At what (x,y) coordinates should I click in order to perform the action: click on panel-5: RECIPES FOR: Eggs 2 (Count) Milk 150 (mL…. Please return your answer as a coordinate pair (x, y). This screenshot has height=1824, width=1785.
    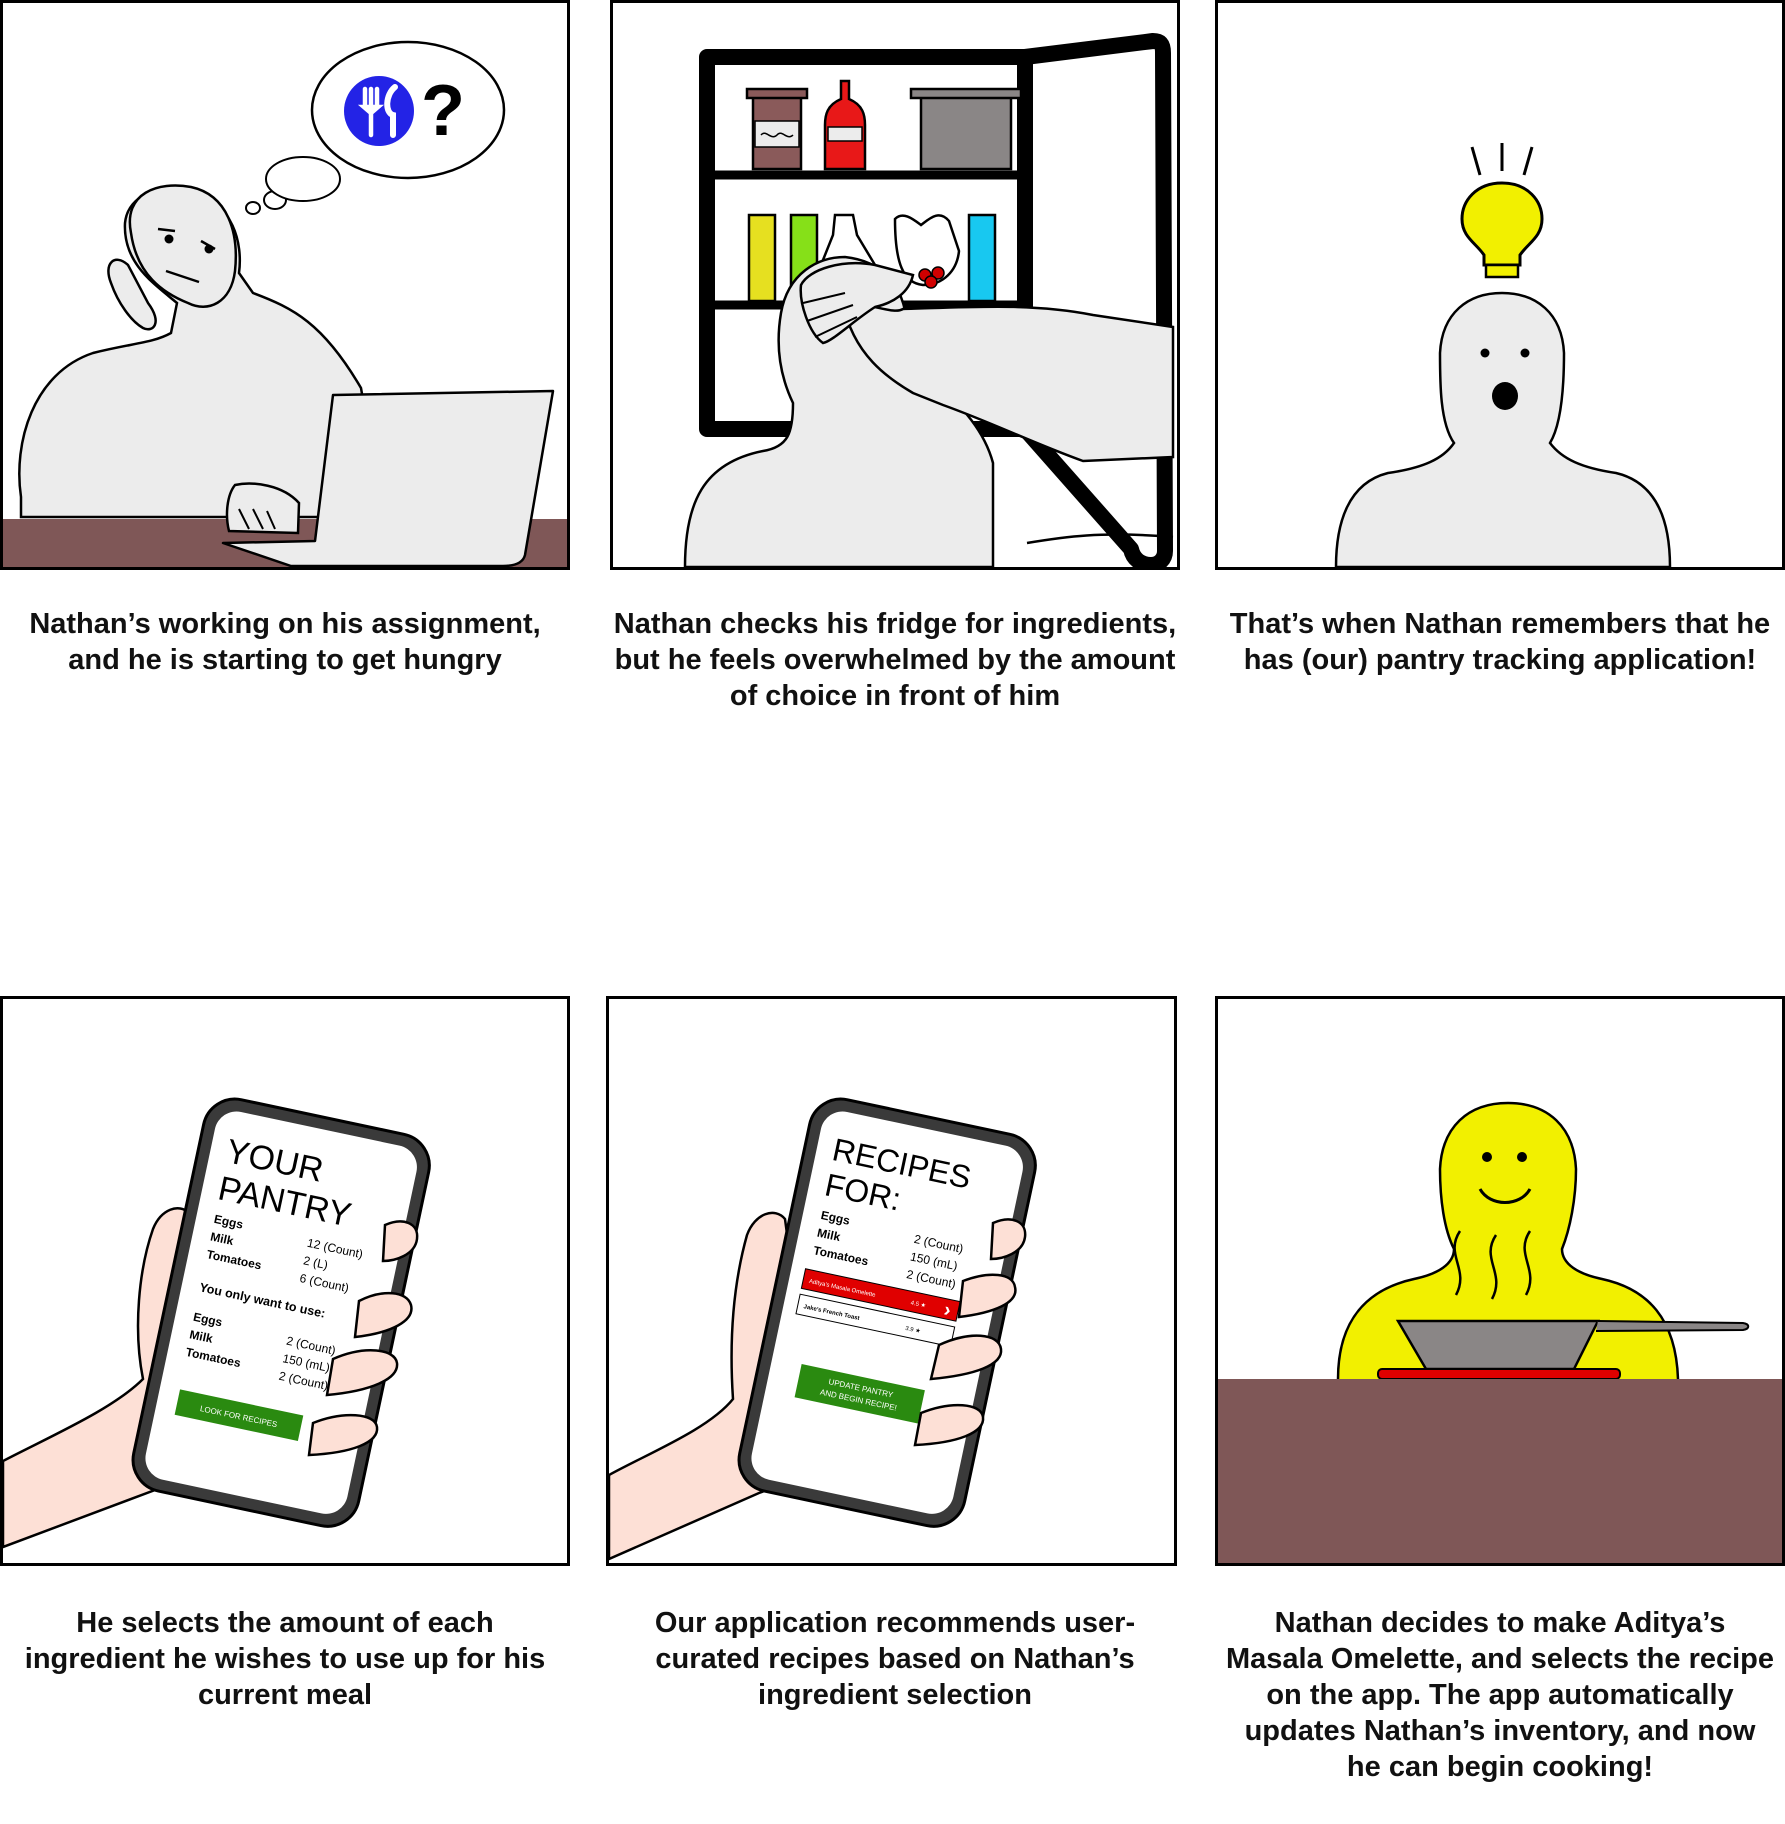
    Looking at the image, I should click on (891, 1281).